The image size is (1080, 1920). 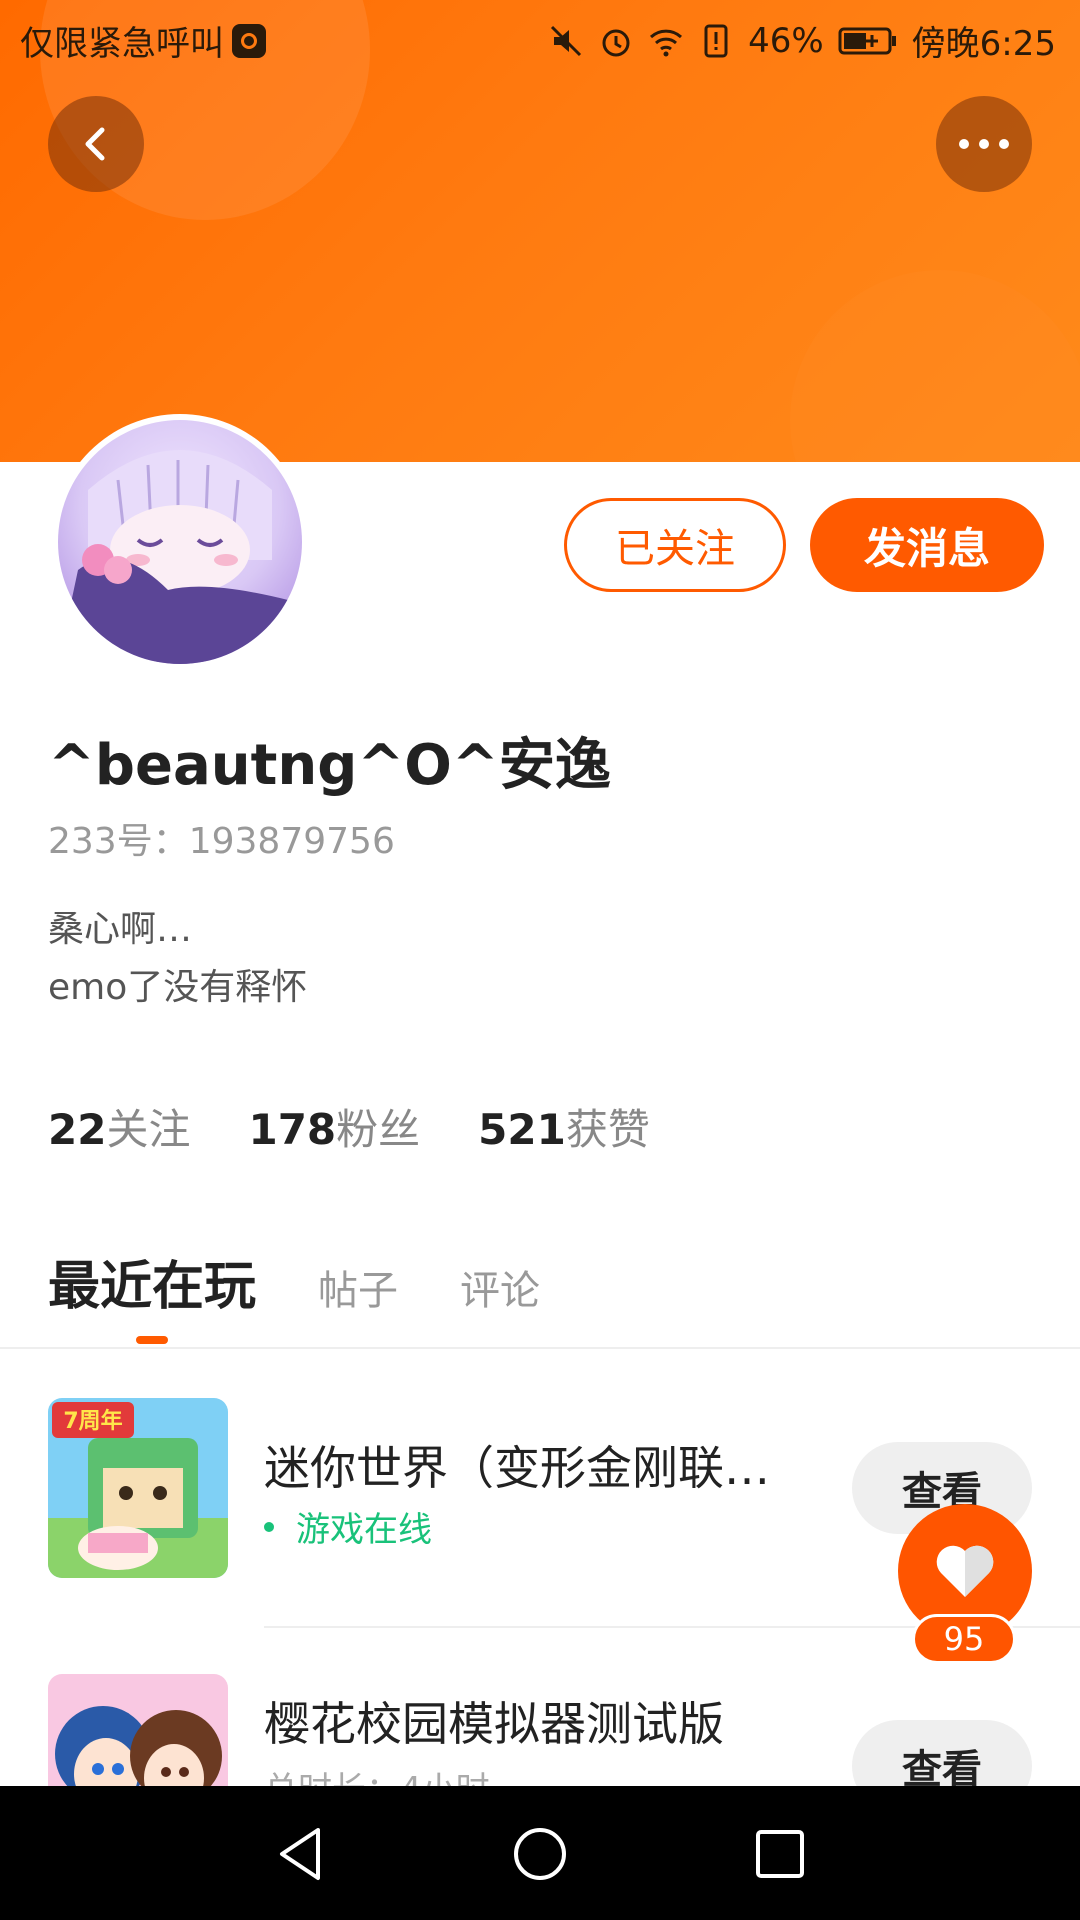 What do you see at coordinates (786, 40) in the screenshot?
I see `battery-percent: 46%` at bounding box center [786, 40].